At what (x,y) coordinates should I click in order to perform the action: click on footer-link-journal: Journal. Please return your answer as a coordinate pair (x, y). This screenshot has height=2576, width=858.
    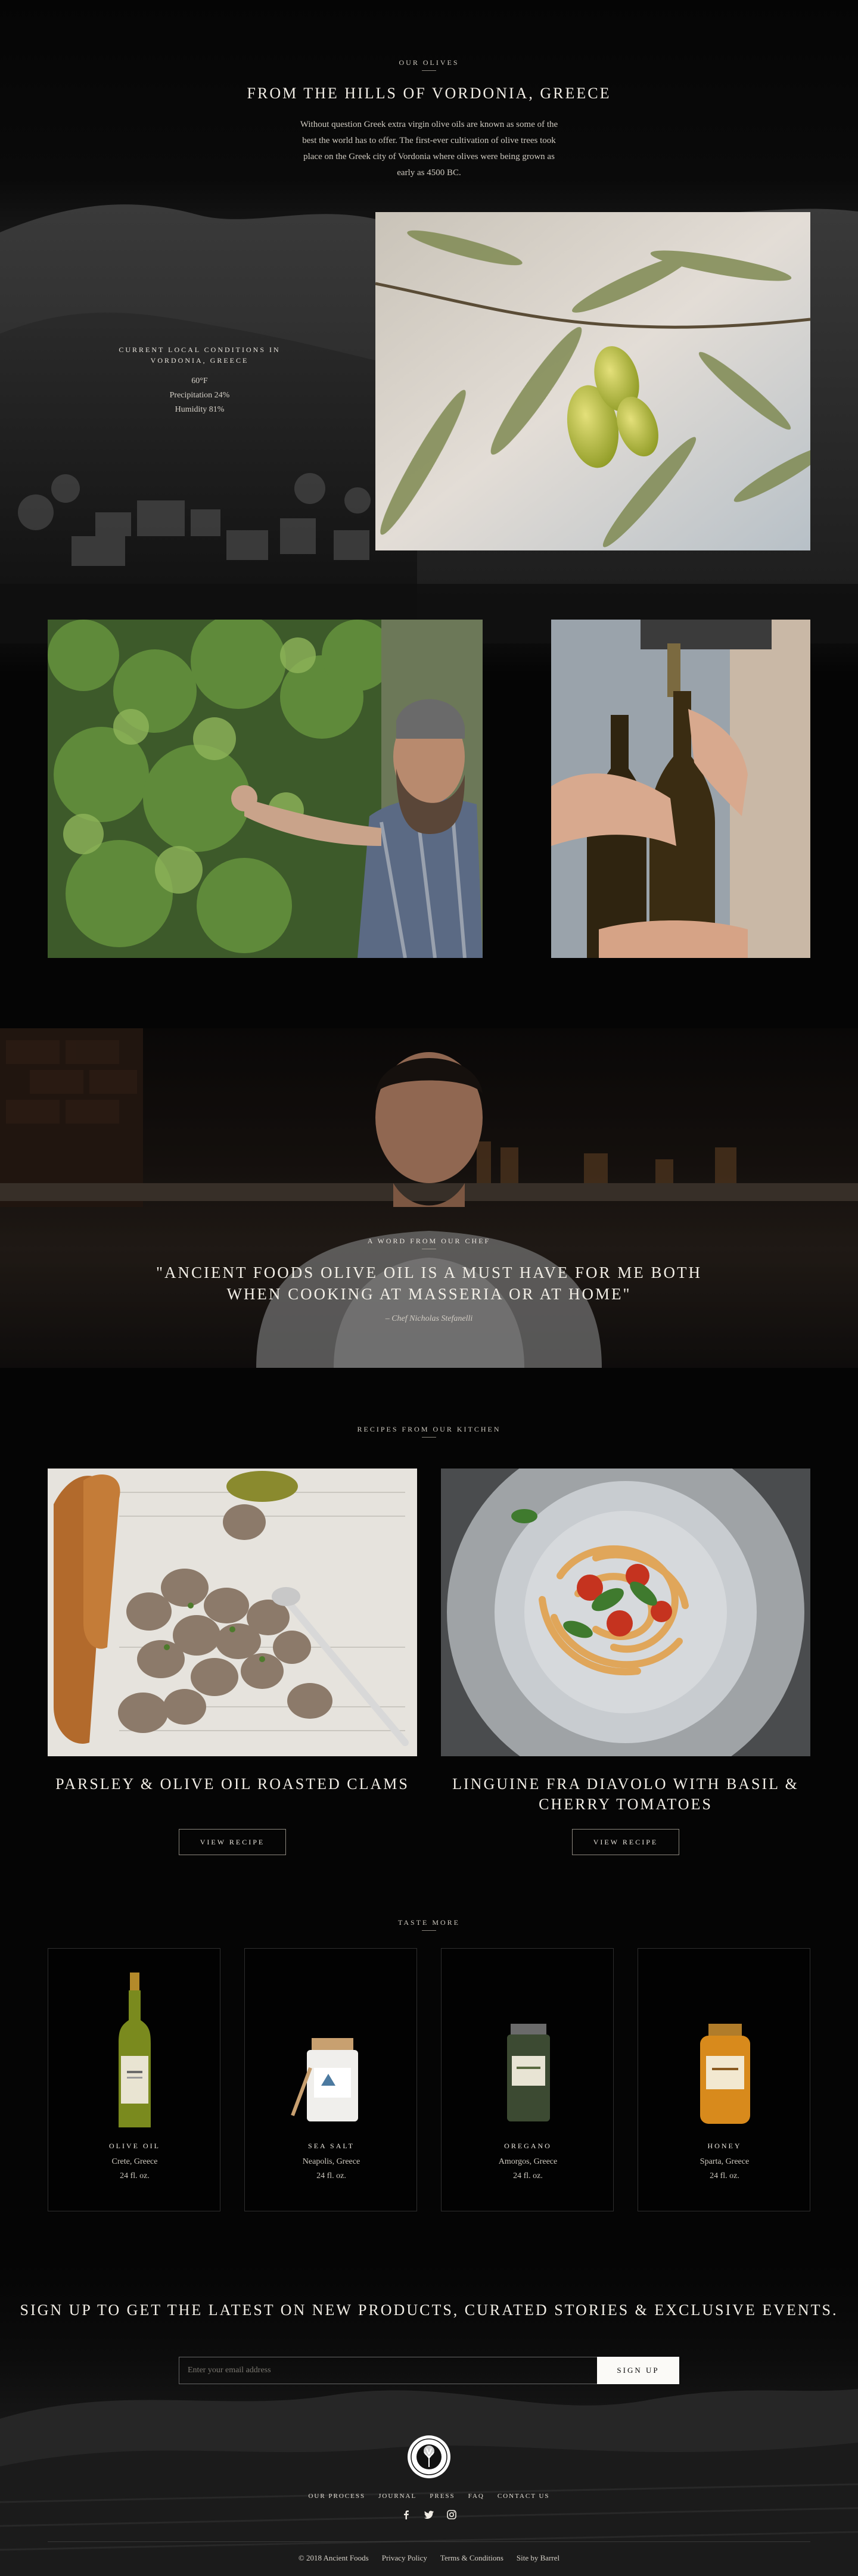
    Looking at the image, I should click on (397, 2496).